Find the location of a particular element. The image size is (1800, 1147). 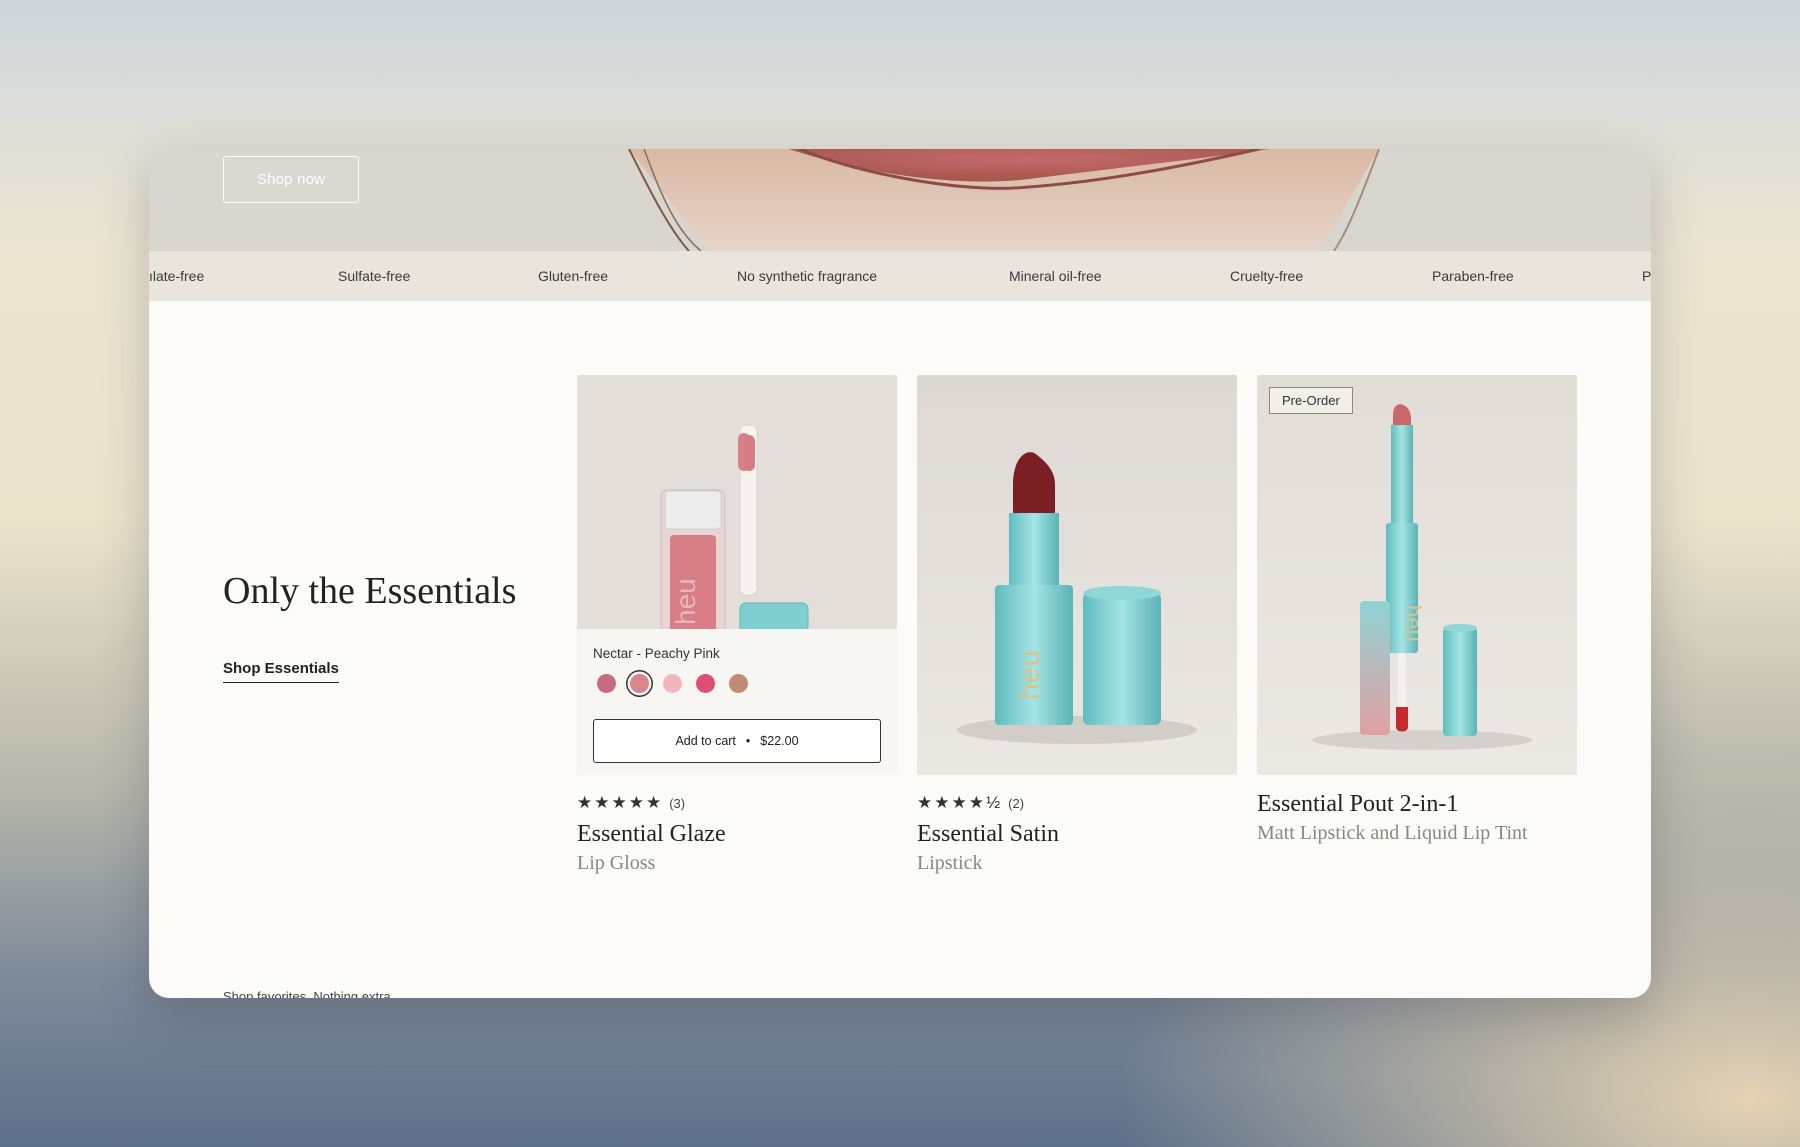

rating: ★★★★½ (2) is located at coordinates (970, 803).